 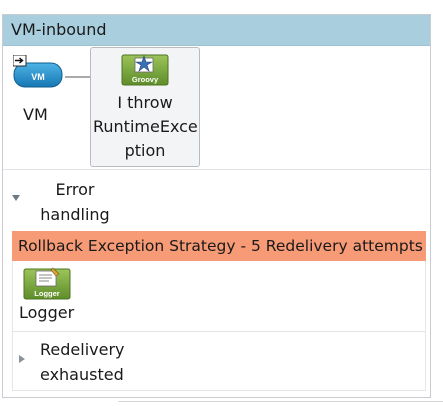 I want to click on error-handling-label: Error handling, so click(x=75, y=202).